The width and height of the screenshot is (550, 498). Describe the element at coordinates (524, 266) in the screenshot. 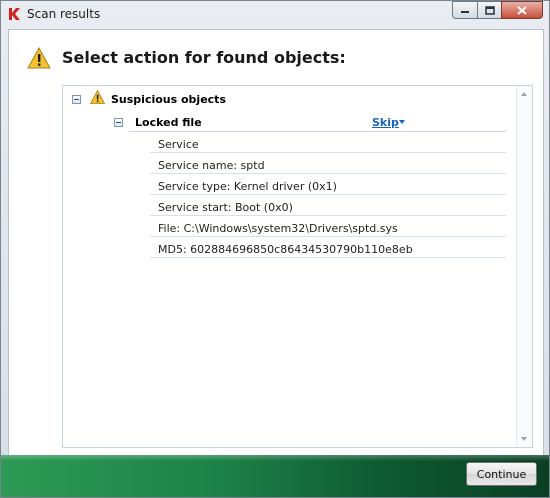

I see `vertical-scrollbar` at that location.